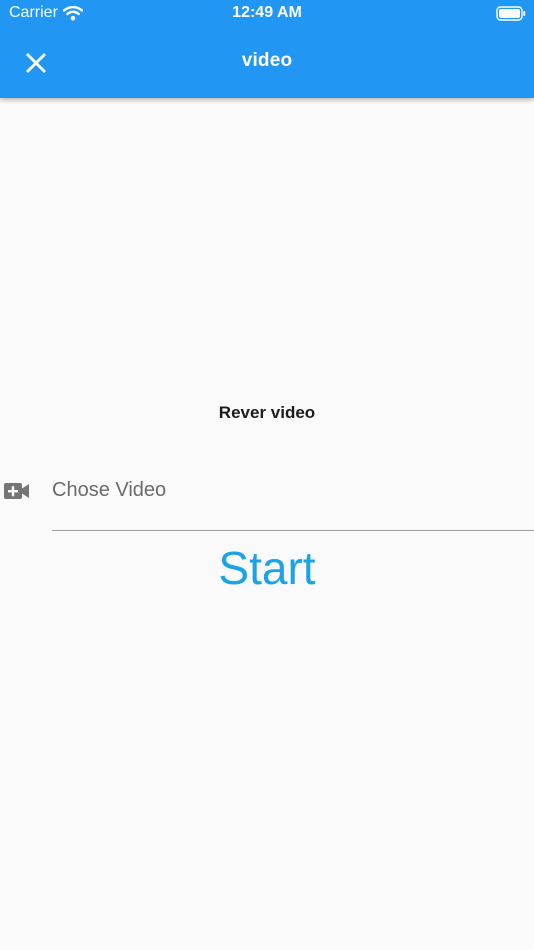 The width and height of the screenshot is (534, 950). I want to click on start-button: Start, so click(267, 568).